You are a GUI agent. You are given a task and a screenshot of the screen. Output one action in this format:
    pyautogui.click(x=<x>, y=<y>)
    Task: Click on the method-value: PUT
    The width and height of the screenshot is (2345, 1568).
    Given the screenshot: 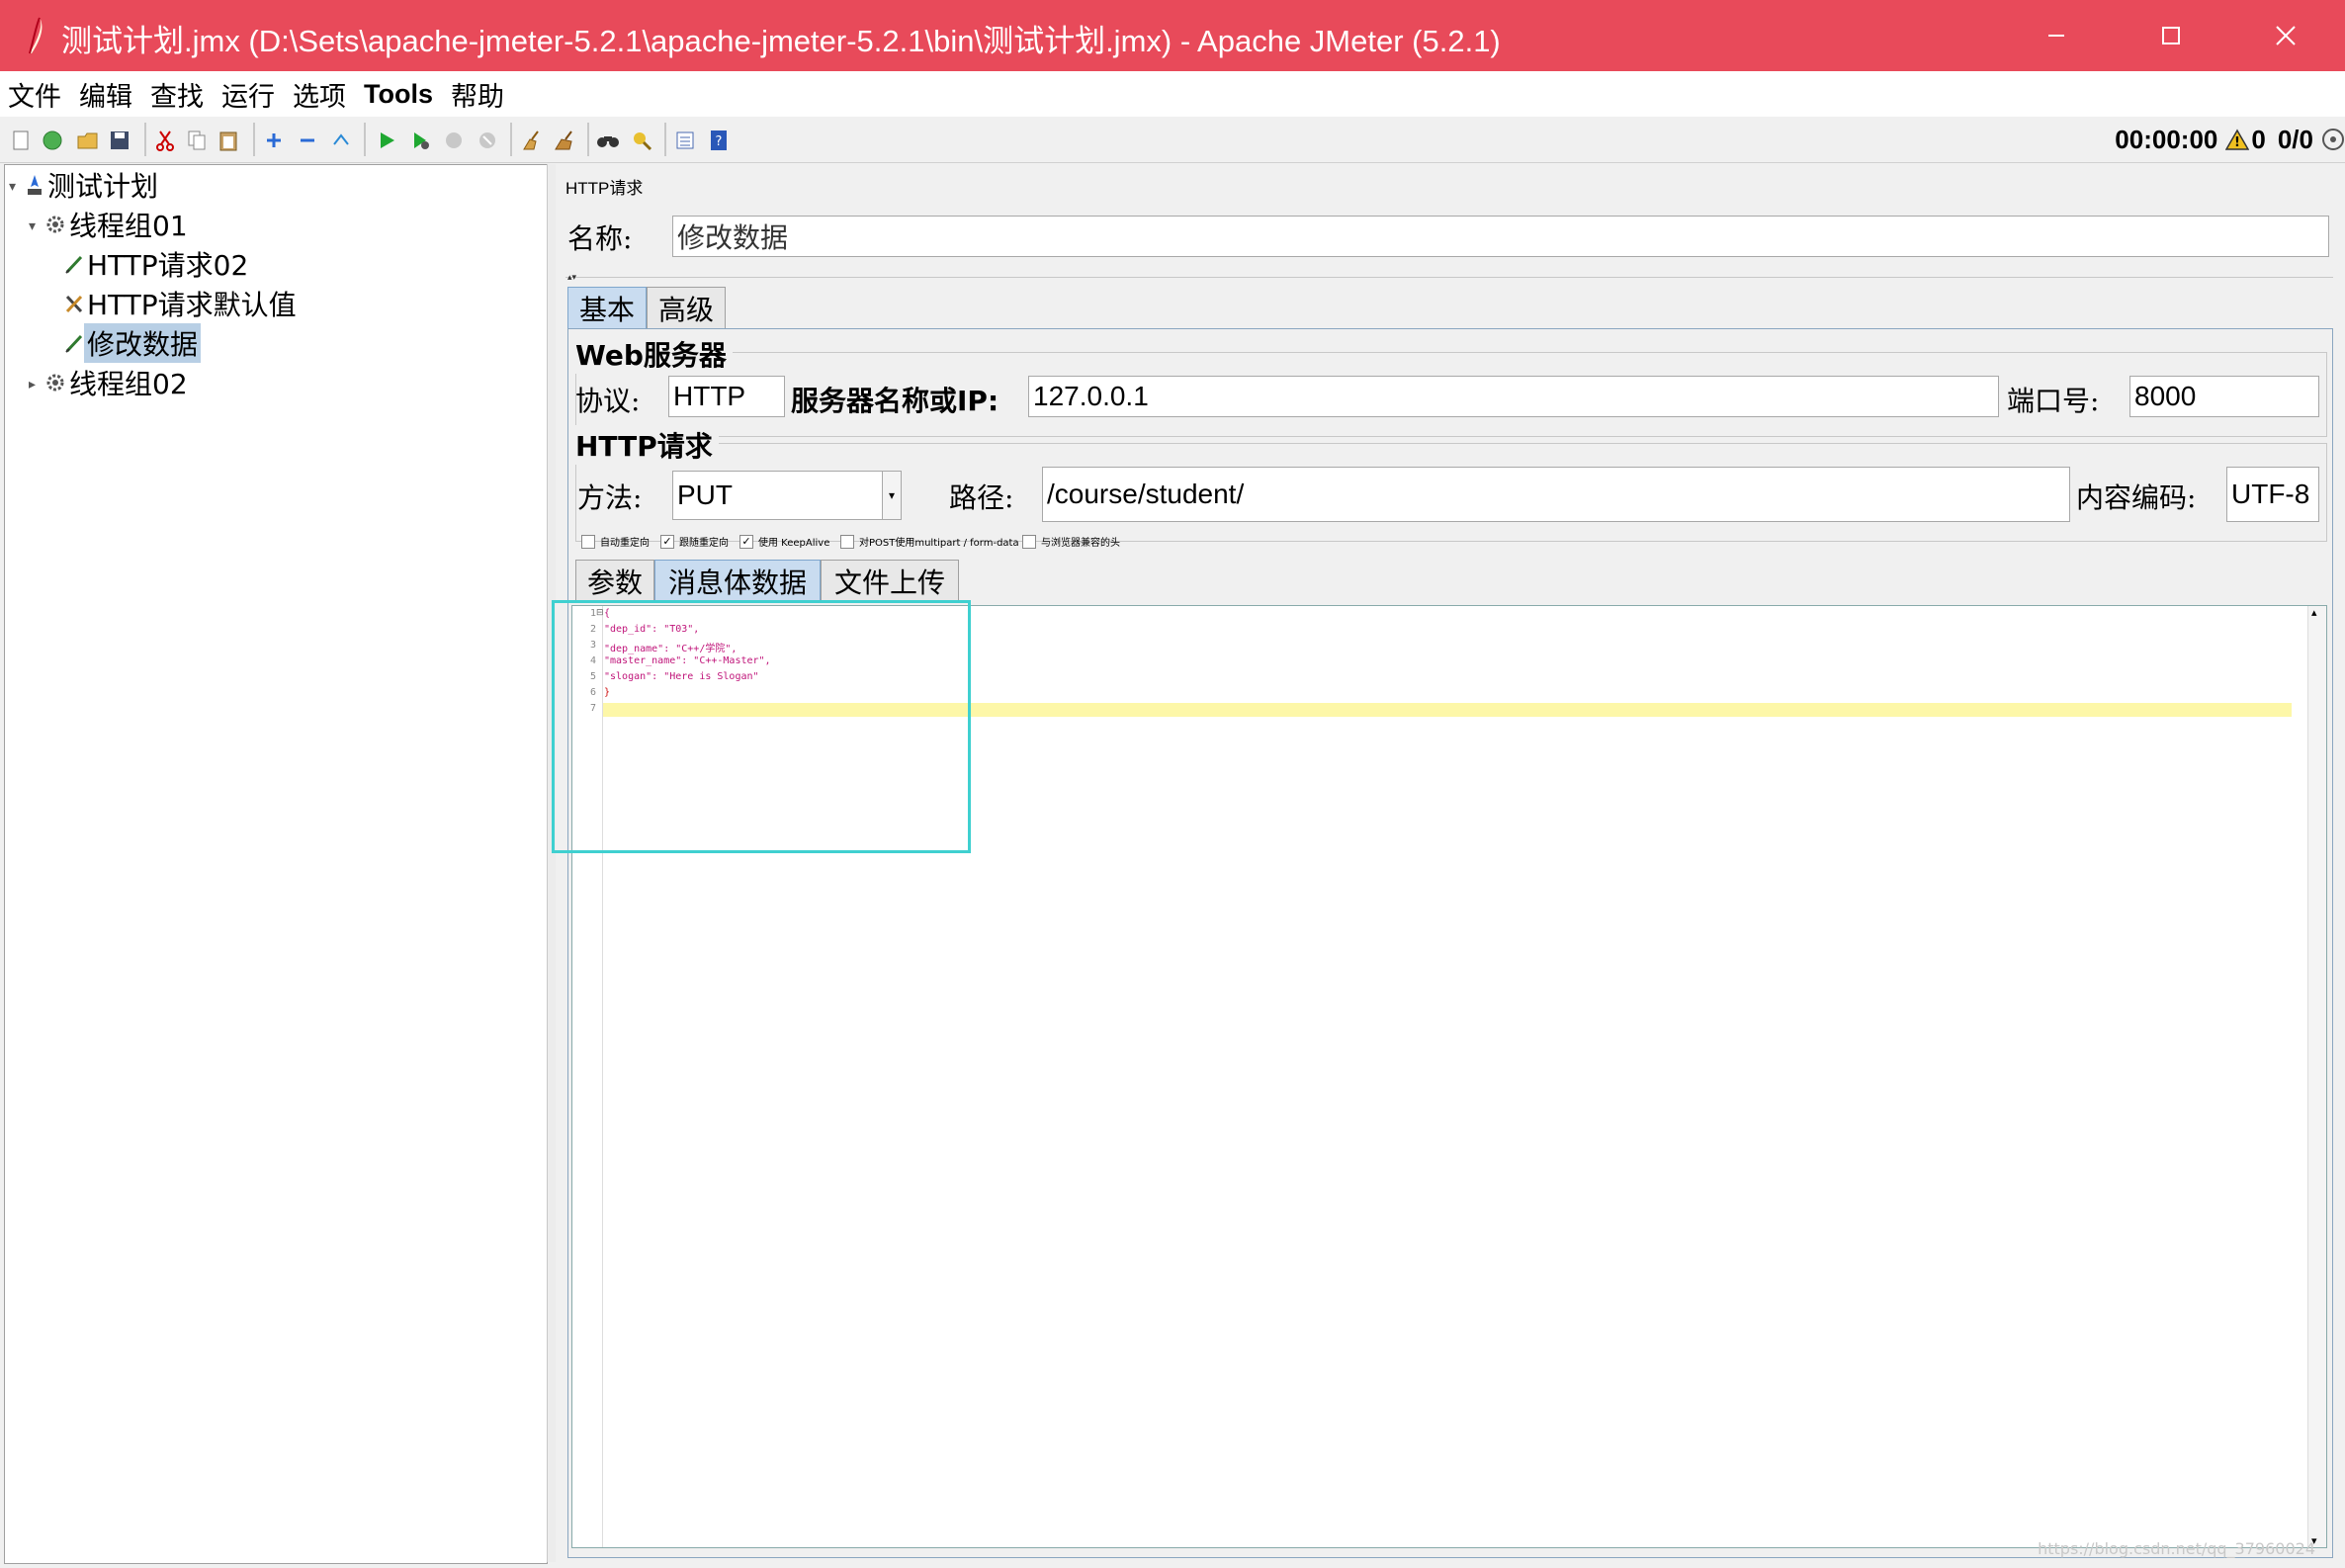 What is the action you would take?
    pyautogui.click(x=705, y=495)
    